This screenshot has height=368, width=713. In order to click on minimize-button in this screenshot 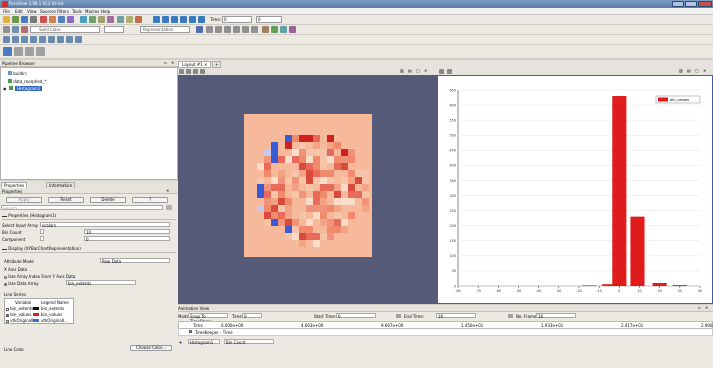, I will do `click(678, 4)`.